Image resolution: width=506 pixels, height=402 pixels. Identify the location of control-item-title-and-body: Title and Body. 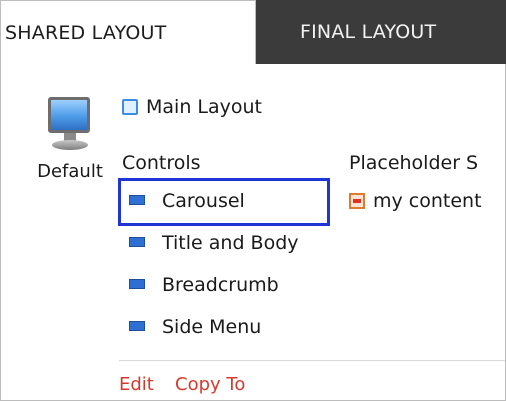
(214, 243).